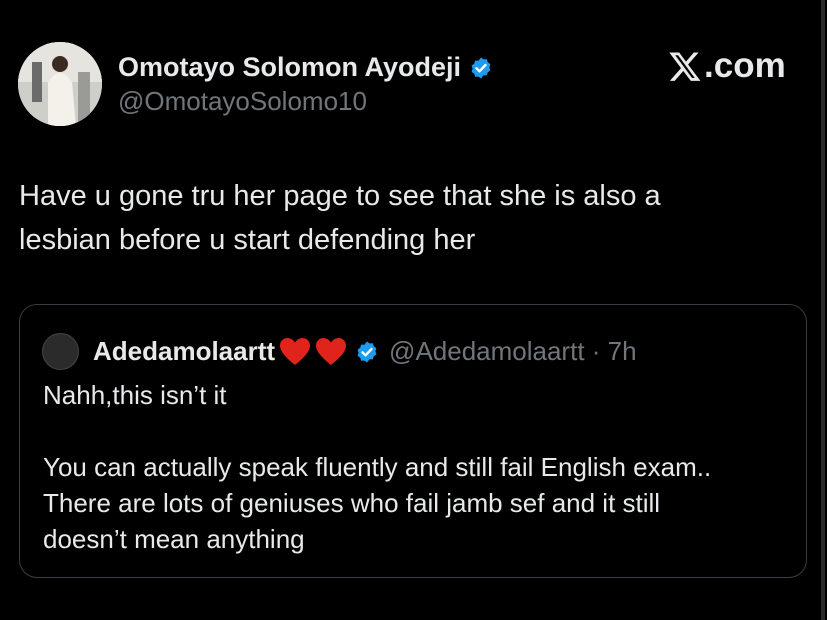  Describe the element at coordinates (60, 84) in the screenshot. I see `author-avatar` at that location.